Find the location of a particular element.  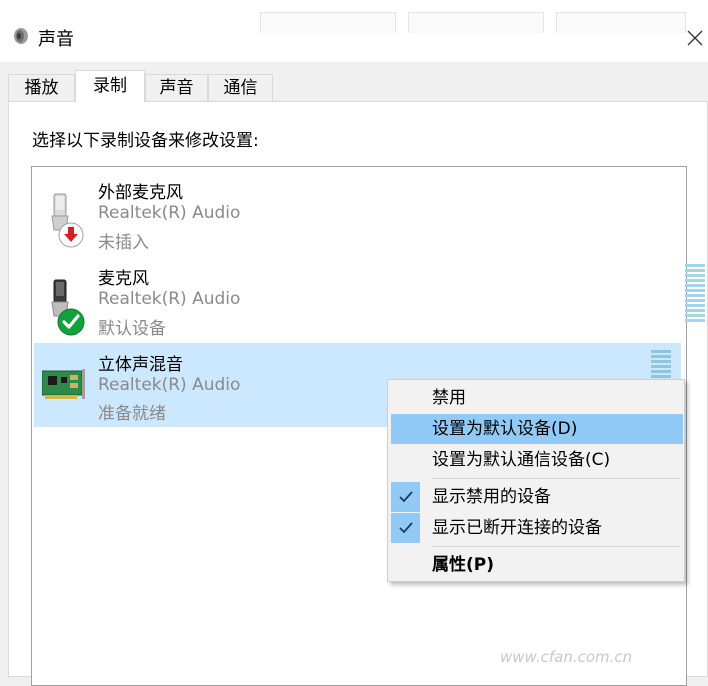

menu-item-properties: 属性(P) is located at coordinates (537, 565).